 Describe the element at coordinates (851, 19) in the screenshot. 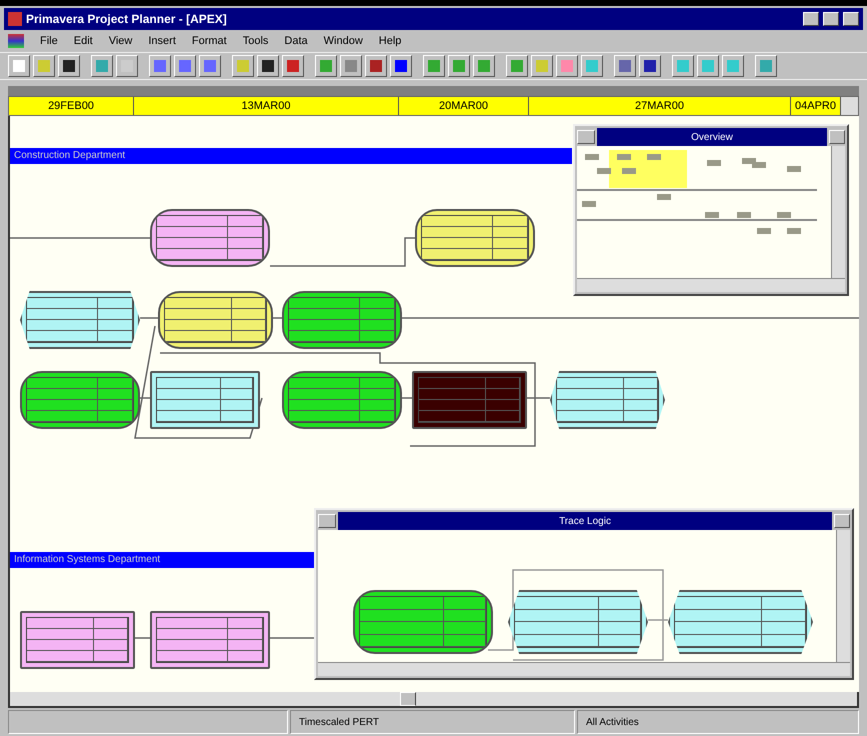

I see `close-button` at that location.